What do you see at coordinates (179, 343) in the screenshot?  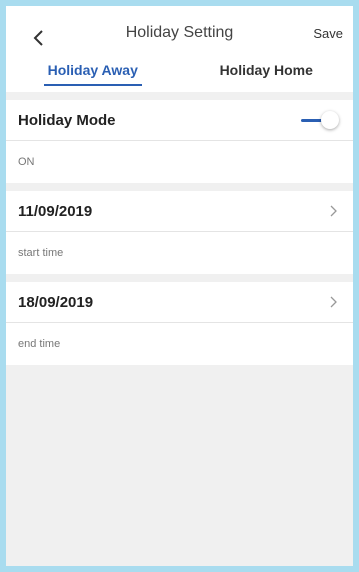 I see `end-time-caption: end time` at bounding box center [179, 343].